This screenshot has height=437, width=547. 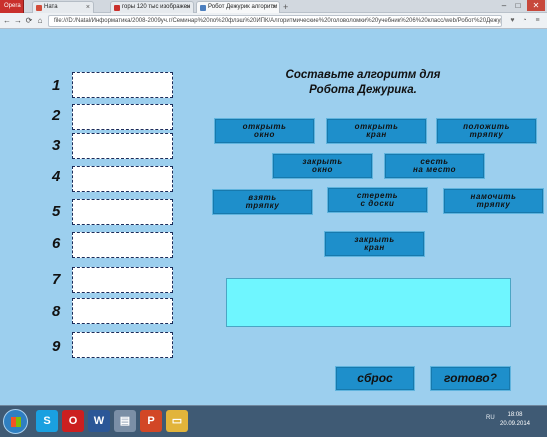 I want to click on bookmark-heart-icon: ♥, so click(x=512, y=20).